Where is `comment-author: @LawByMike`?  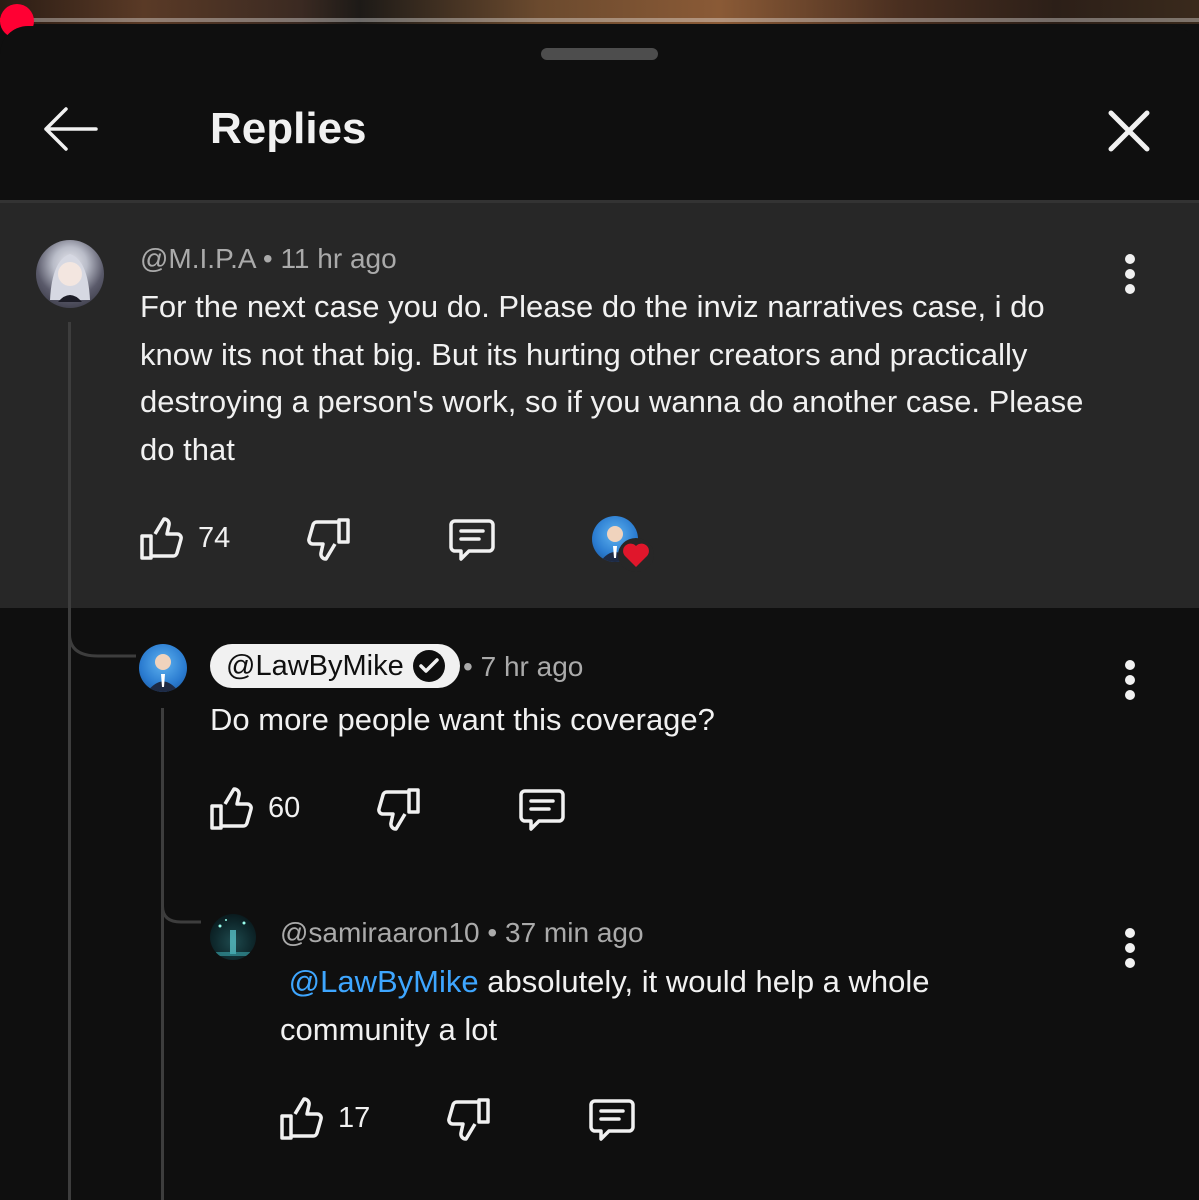
comment-author: @LawByMike is located at coordinates (315, 665).